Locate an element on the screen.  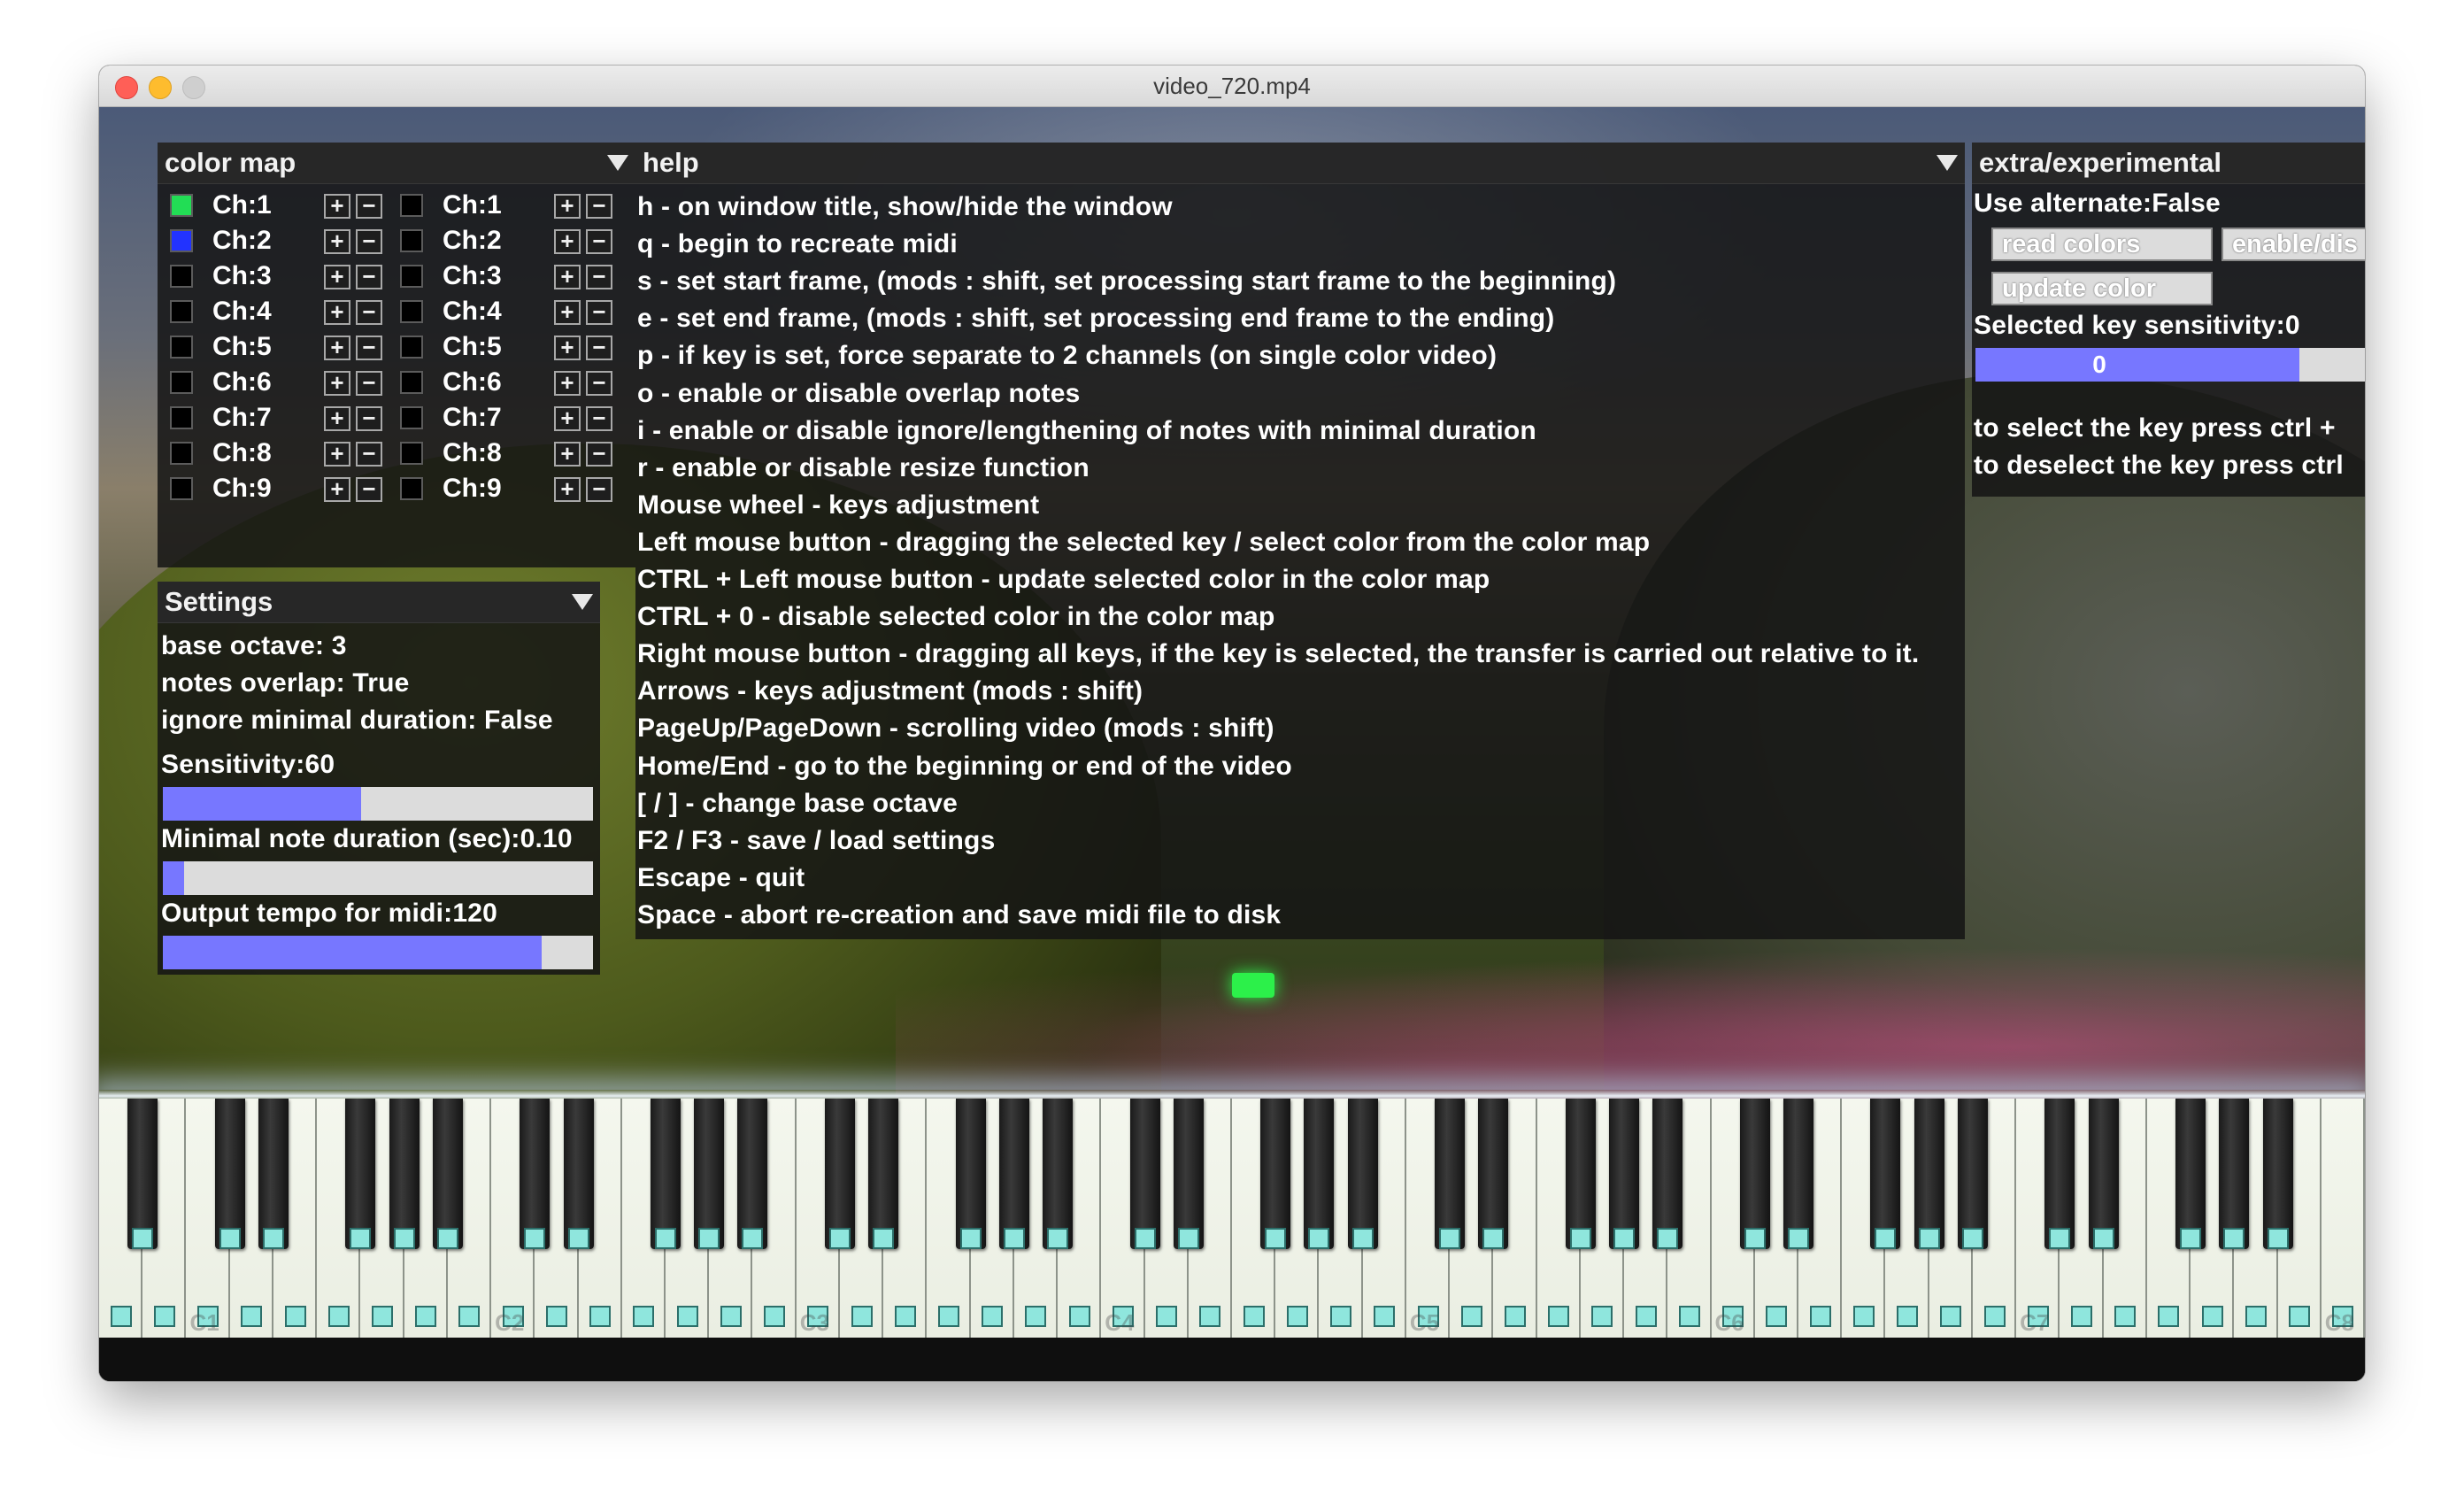
sensitivity-slider is located at coordinates (378, 804).